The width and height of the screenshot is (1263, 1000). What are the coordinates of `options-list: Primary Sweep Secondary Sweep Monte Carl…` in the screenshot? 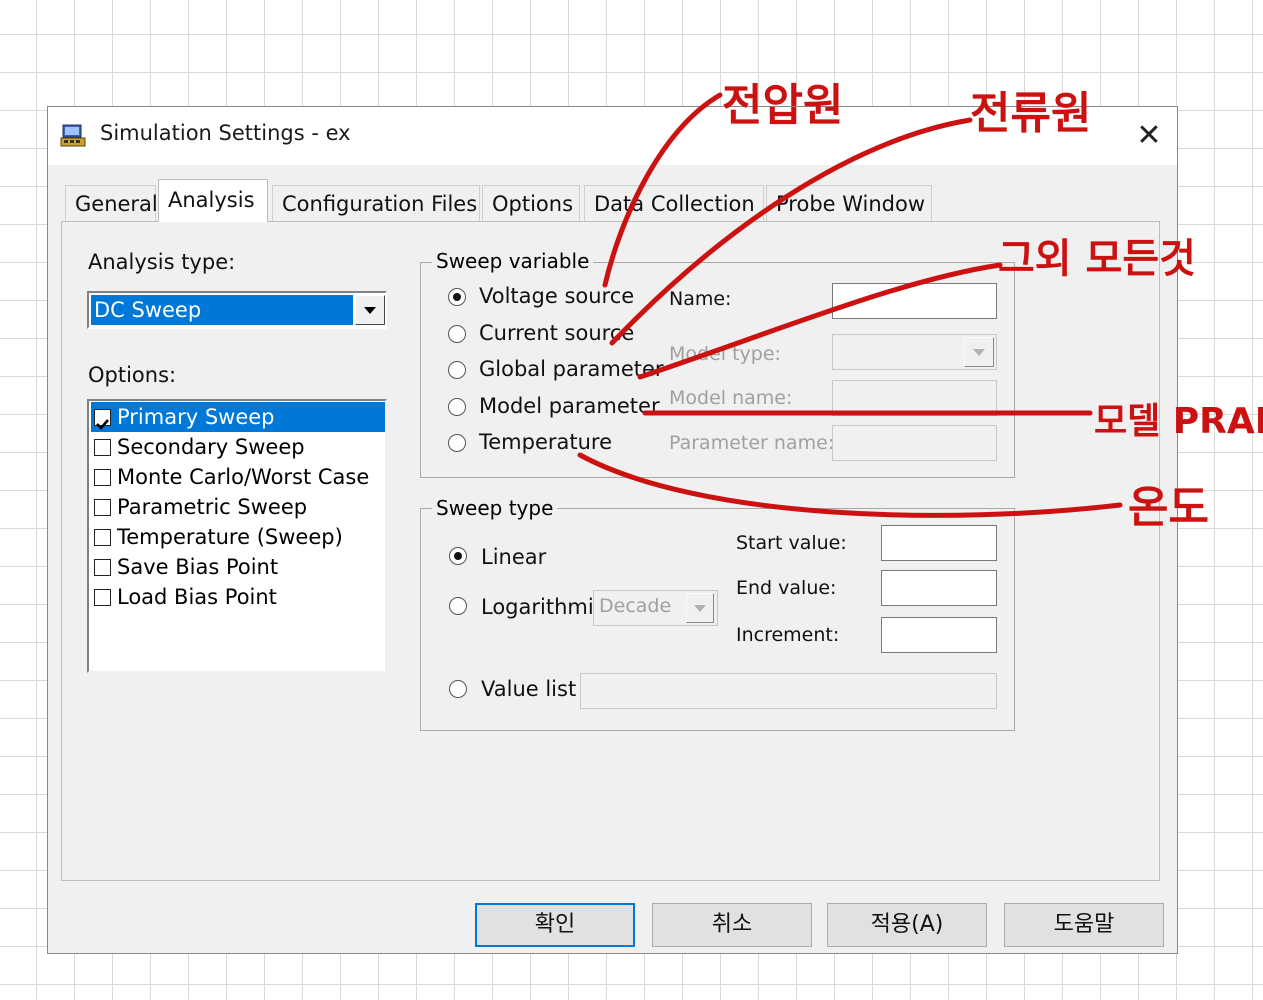 It's located at (237, 536).